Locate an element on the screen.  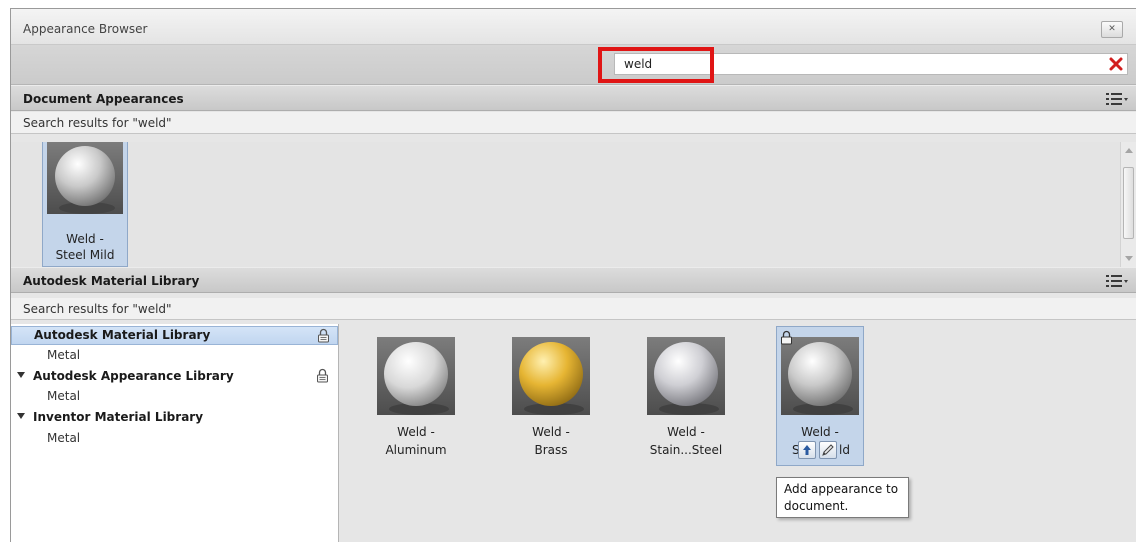
search-input is located at coordinates (871, 64).